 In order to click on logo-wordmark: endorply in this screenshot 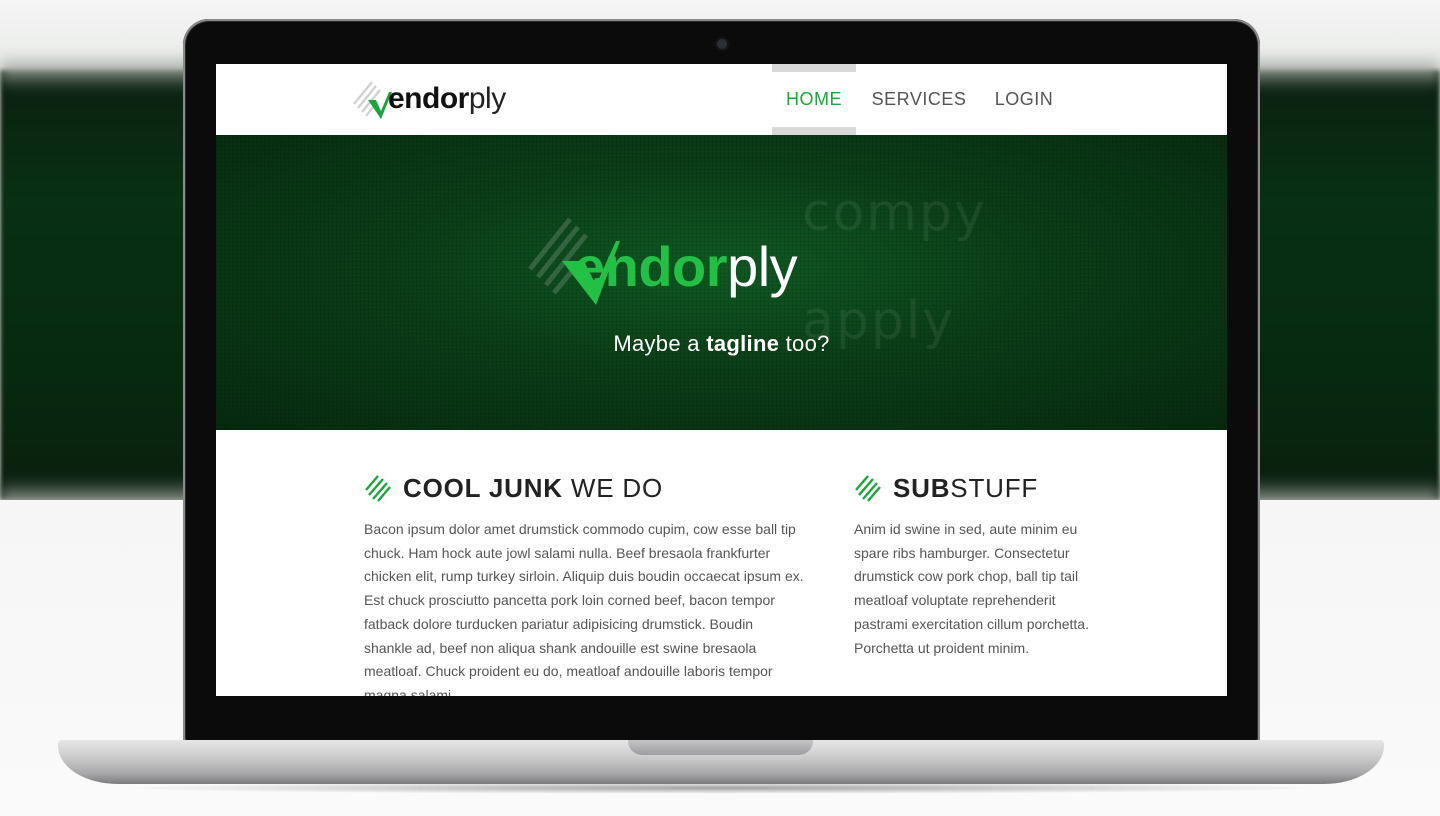, I will do `click(447, 99)`.